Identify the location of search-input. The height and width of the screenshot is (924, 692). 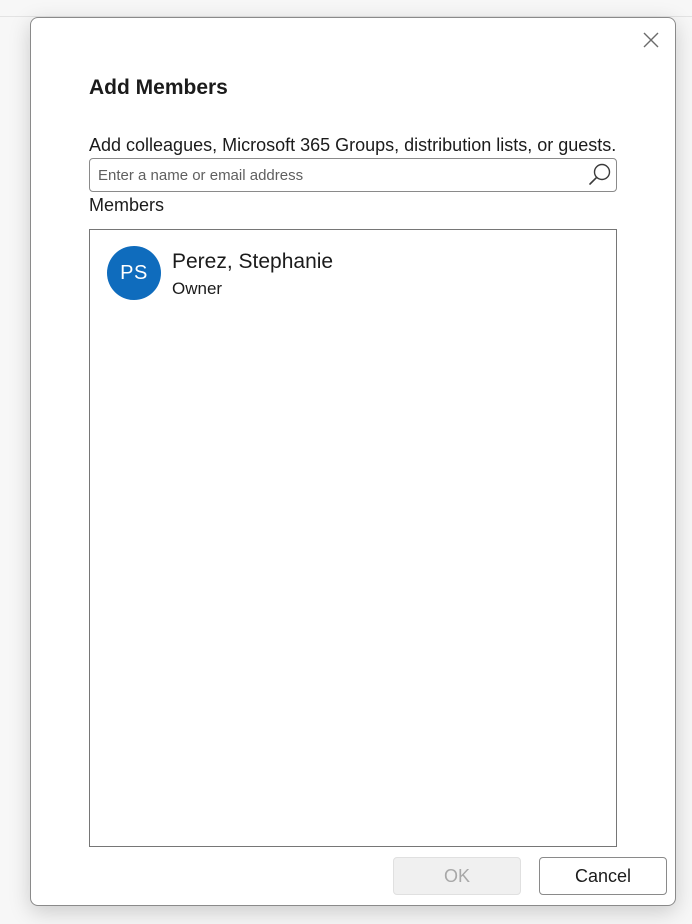
(338, 175).